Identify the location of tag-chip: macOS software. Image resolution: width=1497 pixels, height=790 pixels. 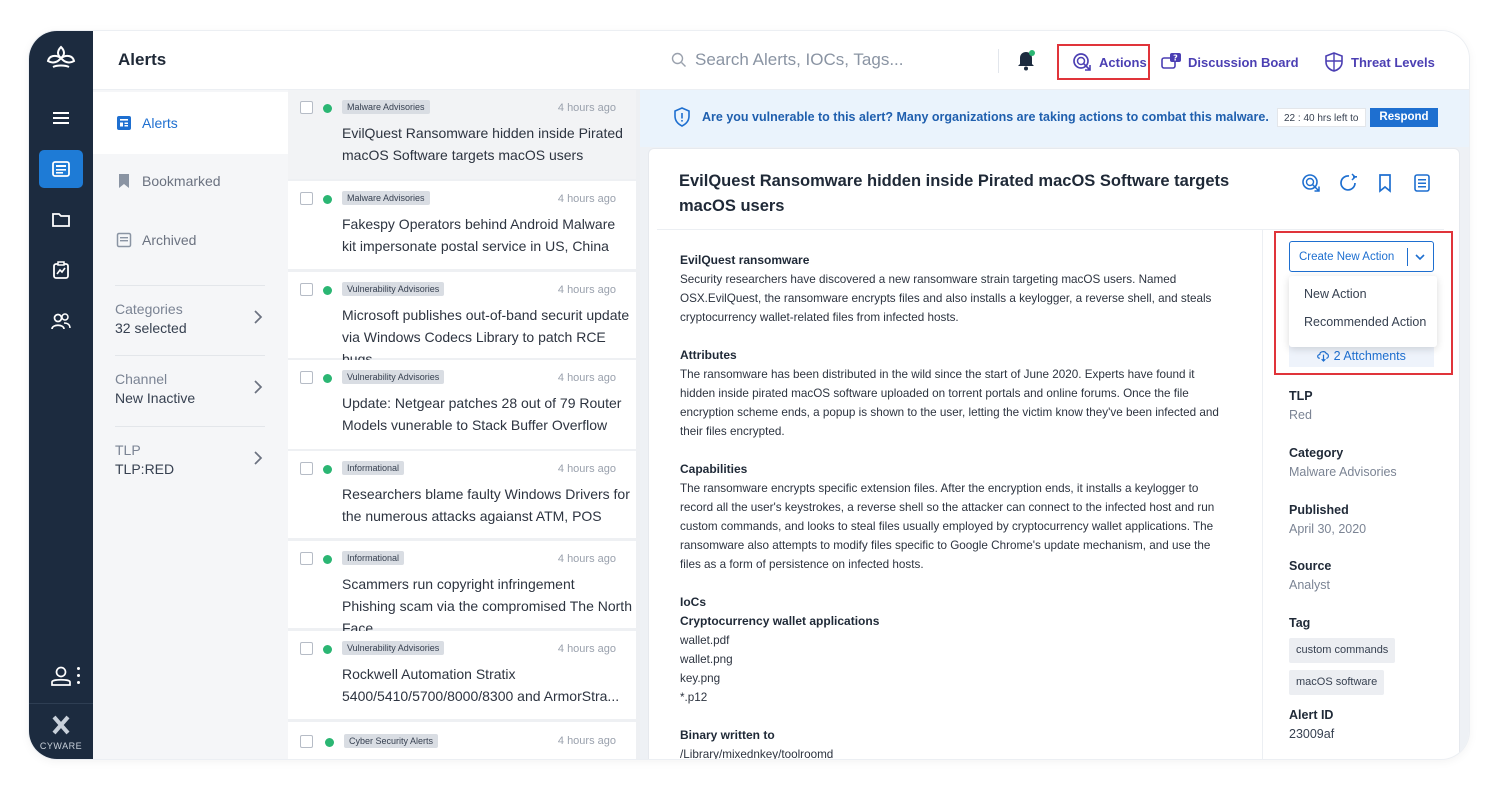
(1337, 682).